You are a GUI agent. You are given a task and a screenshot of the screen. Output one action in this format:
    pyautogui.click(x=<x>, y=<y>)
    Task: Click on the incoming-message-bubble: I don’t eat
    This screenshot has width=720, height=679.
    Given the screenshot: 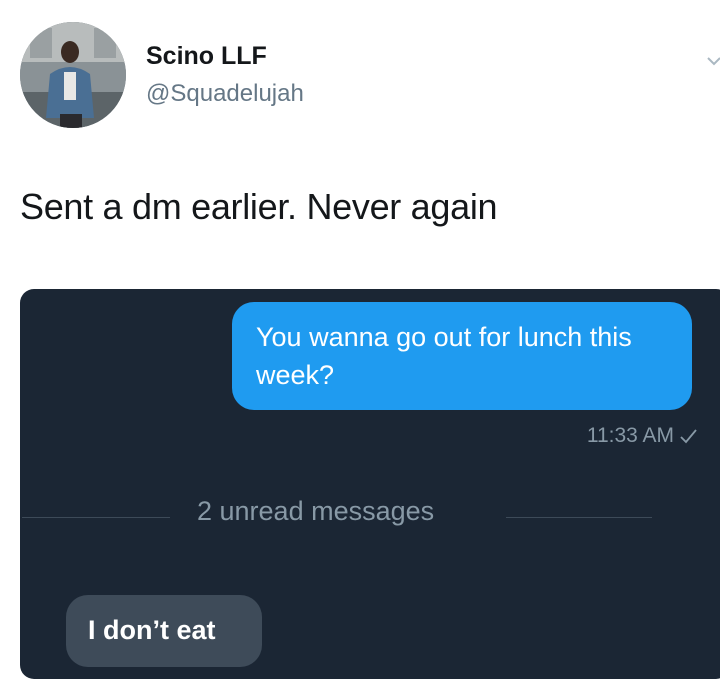 What is the action you would take?
    pyautogui.click(x=164, y=631)
    